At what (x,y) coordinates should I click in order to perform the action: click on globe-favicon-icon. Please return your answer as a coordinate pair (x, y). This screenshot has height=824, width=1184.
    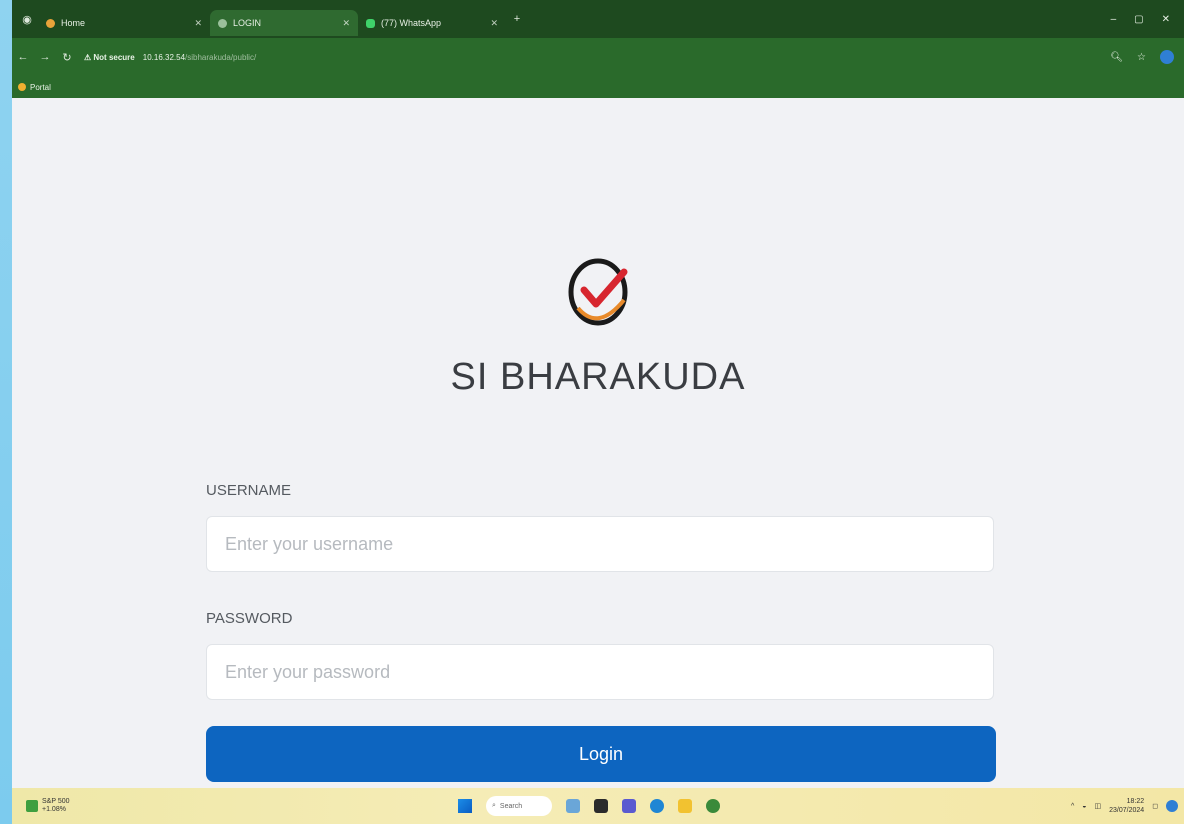
    Looking at the image, I should click on (222, 23).